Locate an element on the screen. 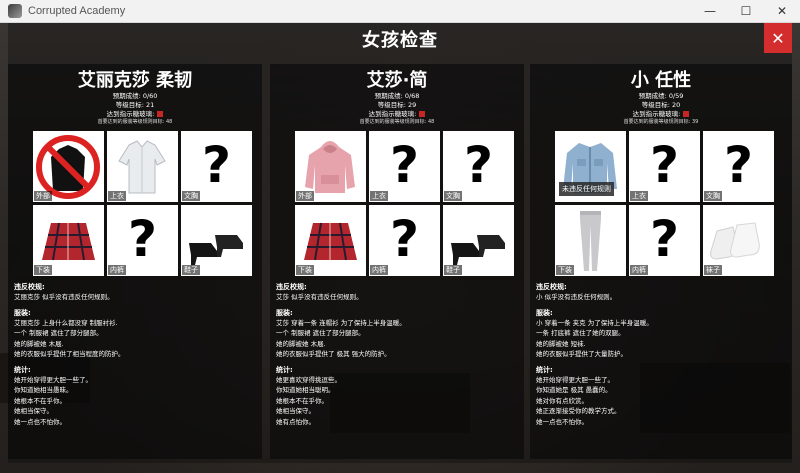 The width and height of the screenshot is (800, 473). window-close-button: ✕ is located at coordinates (782, 11).